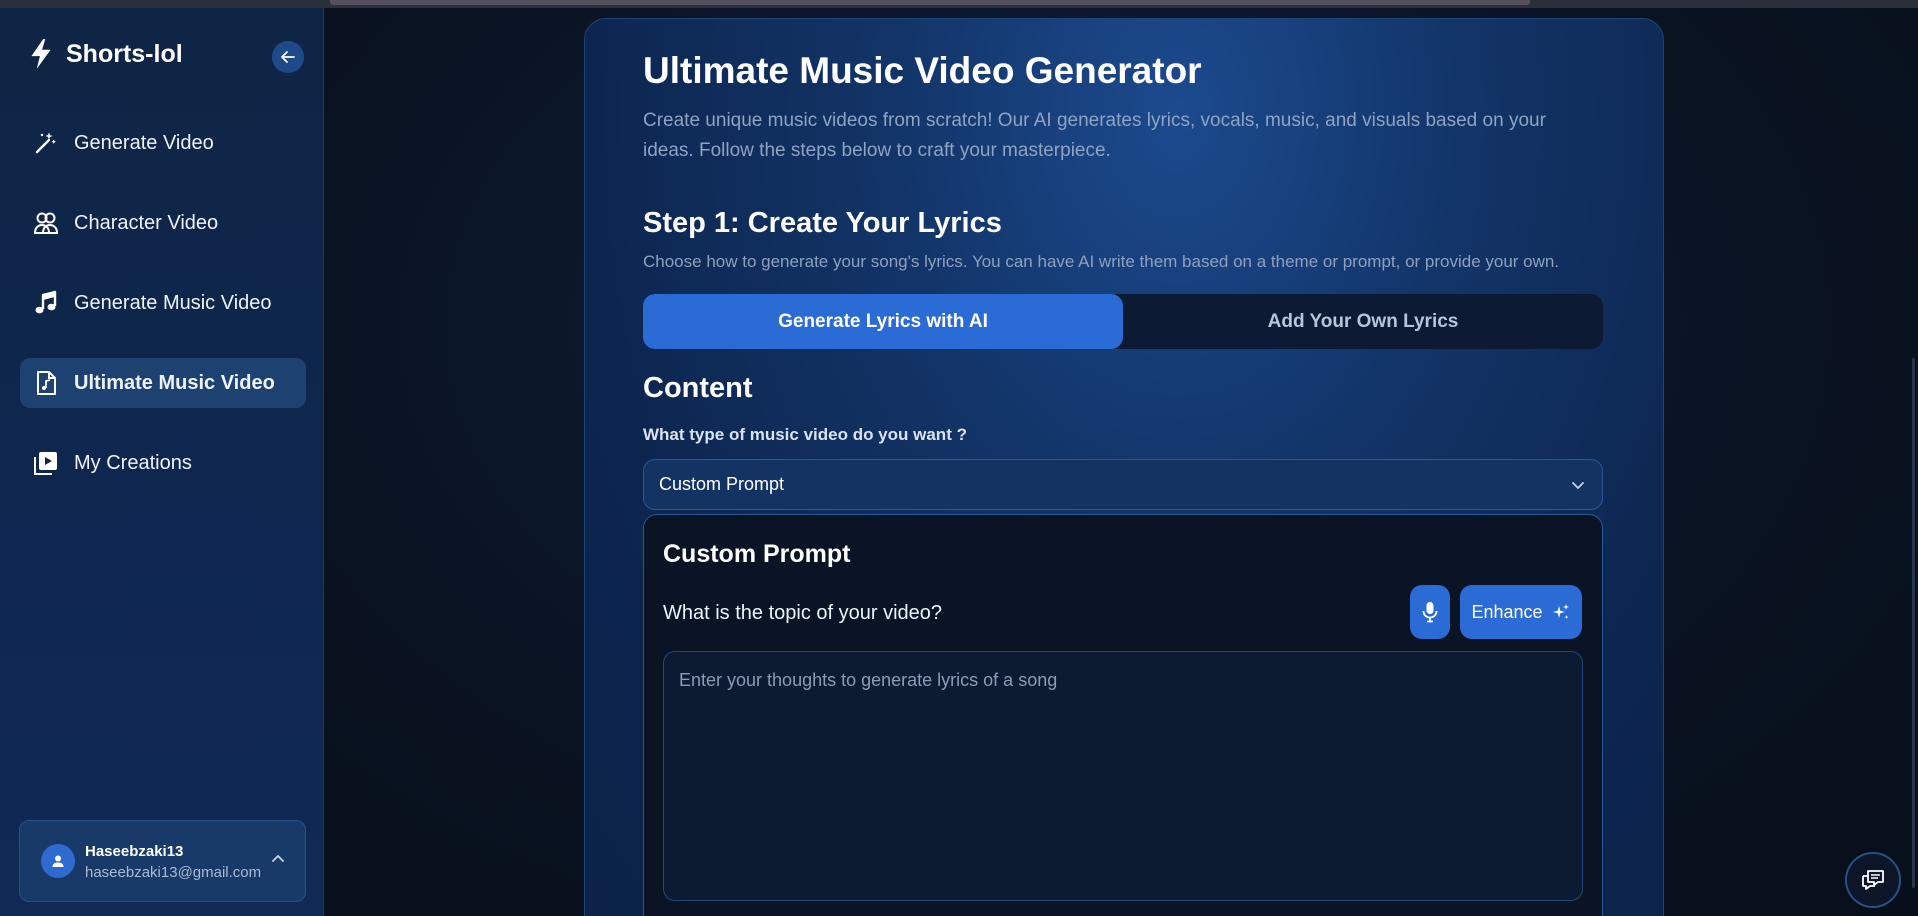 Image resolution: width=1918 pixels, height=916 pixels. Describe the element at coordinates (134, 851) in the screenshot. I see `user-name: Haseebzaki13` at that location.